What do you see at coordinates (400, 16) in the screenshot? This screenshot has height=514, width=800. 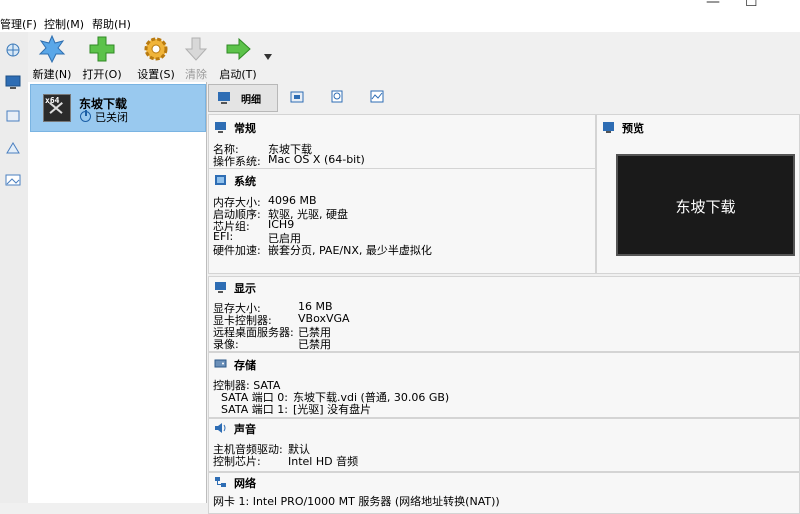 I see `menu-bar: 管理(F) 控制(M) 帮助(H) — ☐` at bounding box center [400, 16].